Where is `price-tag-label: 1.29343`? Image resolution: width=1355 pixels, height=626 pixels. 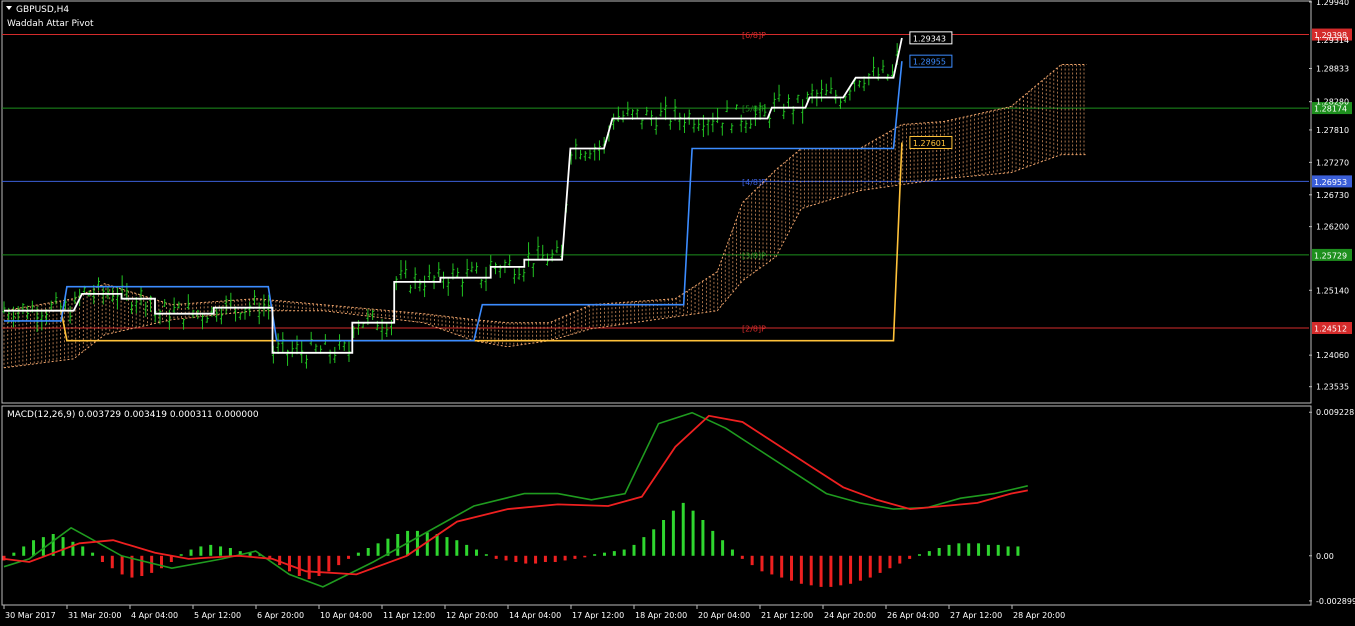 price-tag-label: 1.29343 is located at coordinates (929, 38).